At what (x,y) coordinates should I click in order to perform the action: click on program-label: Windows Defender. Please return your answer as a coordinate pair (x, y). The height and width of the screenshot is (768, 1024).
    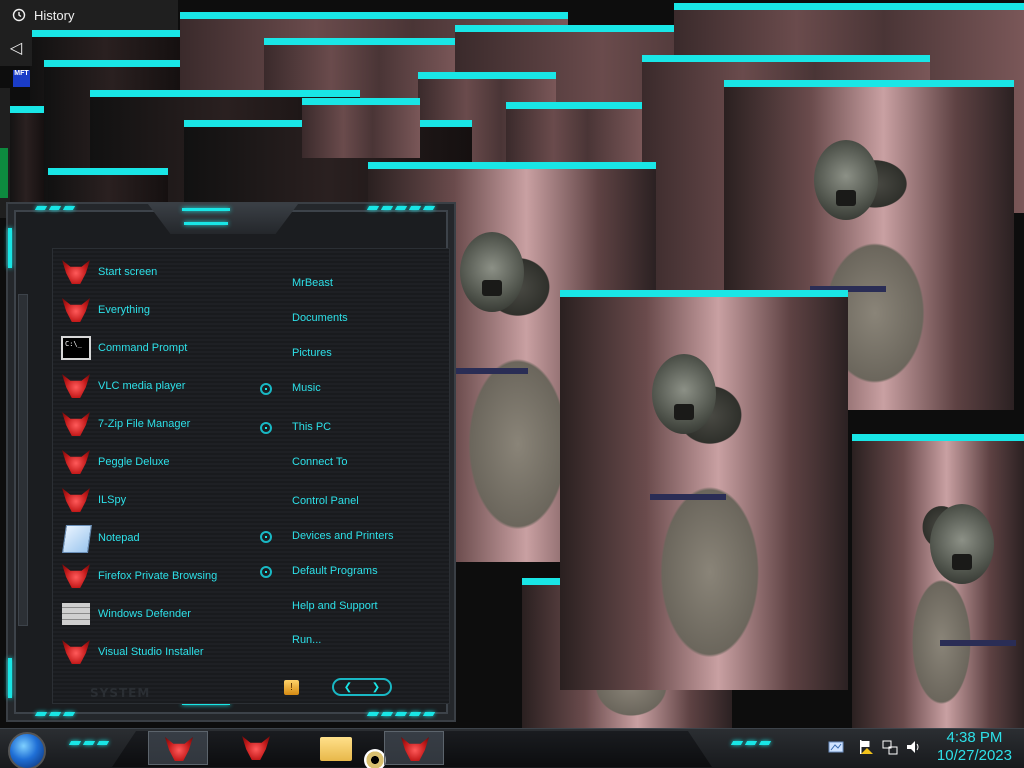
    Looking at the image, I should click on (144, 614).